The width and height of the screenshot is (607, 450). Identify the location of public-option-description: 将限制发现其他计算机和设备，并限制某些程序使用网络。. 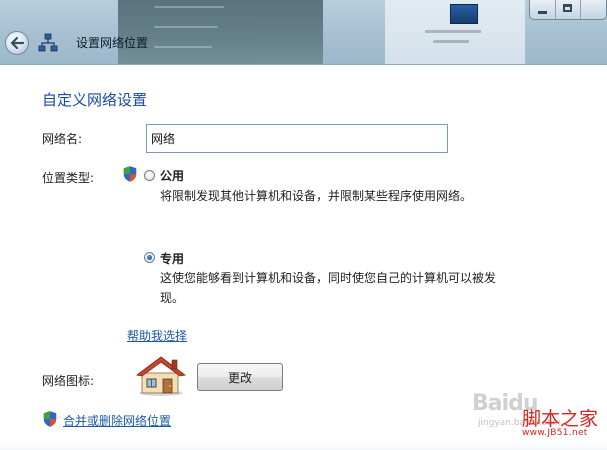
(316, 196).